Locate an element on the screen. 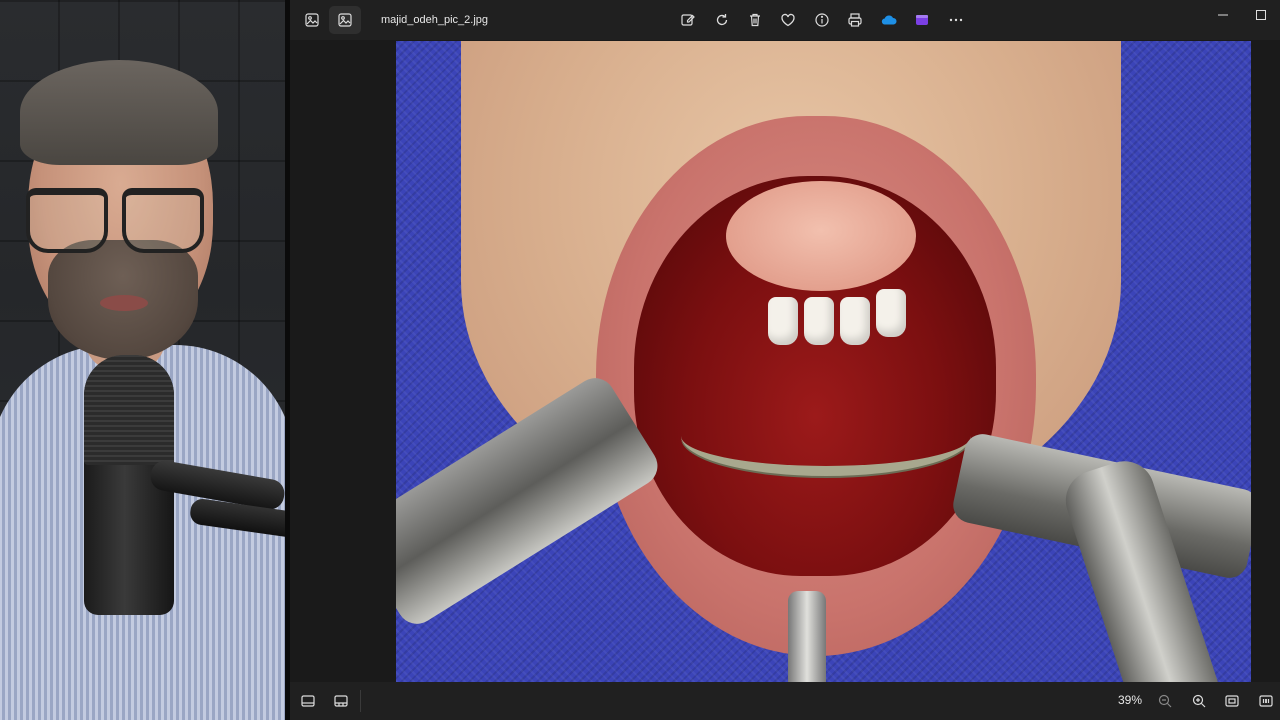 This screenshot has width=1280, height=720. clipchamp-button is located at coordinates (922, 20).